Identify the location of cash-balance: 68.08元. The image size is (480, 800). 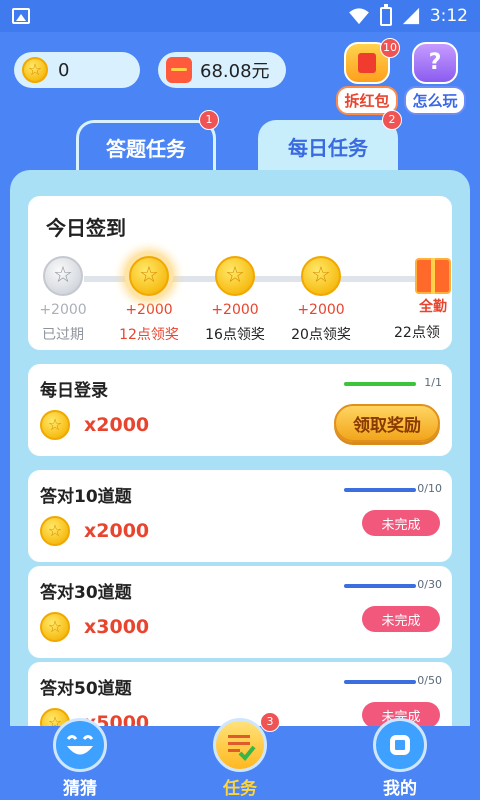
(222, 70).